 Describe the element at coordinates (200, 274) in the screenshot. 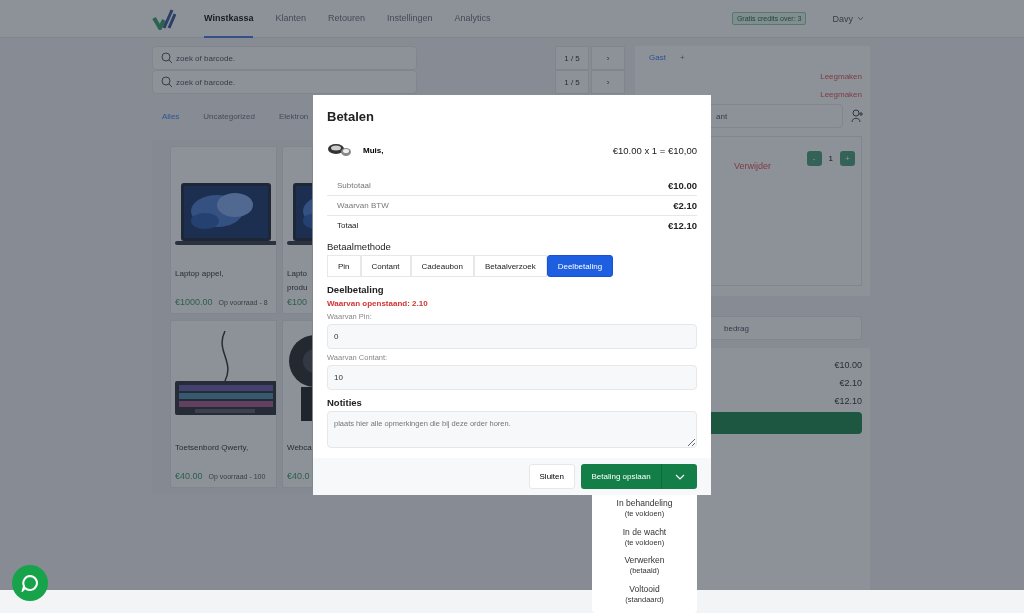

I see `product-name: Laptop appel,` at that location.